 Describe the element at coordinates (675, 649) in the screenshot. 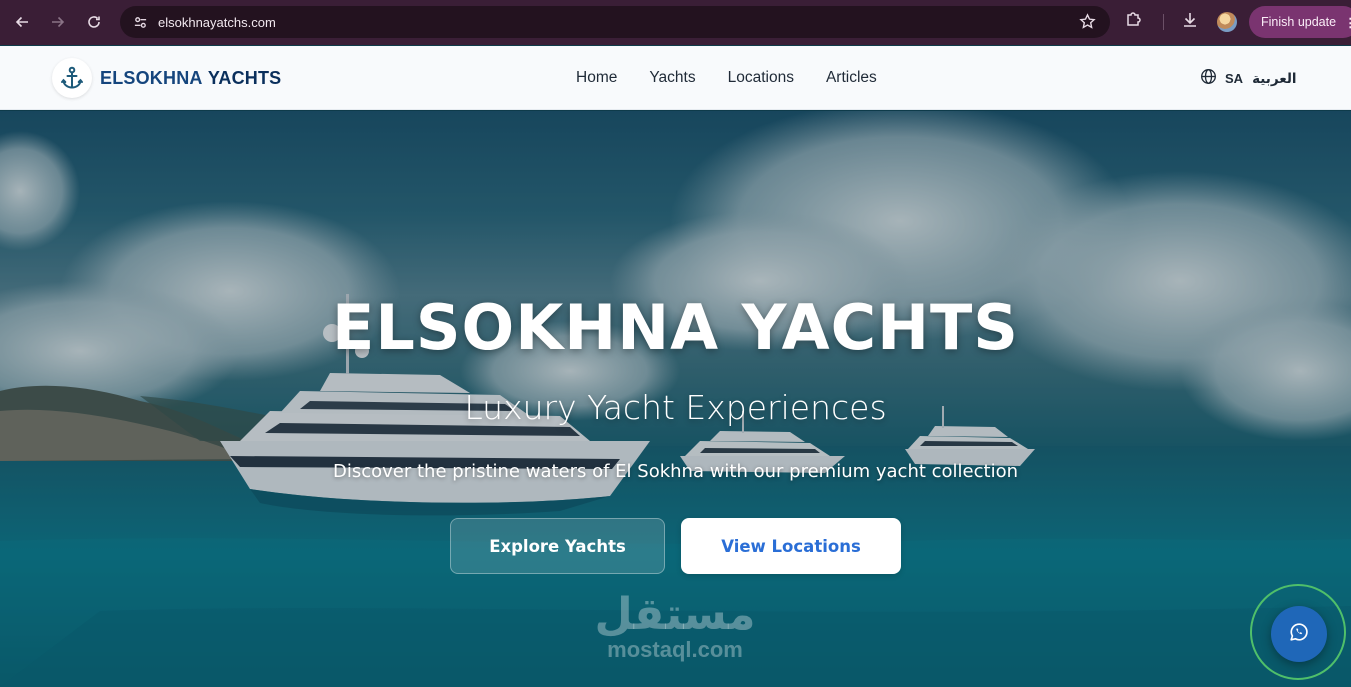

I see `watermark-latin: mostaql.com` at that location.